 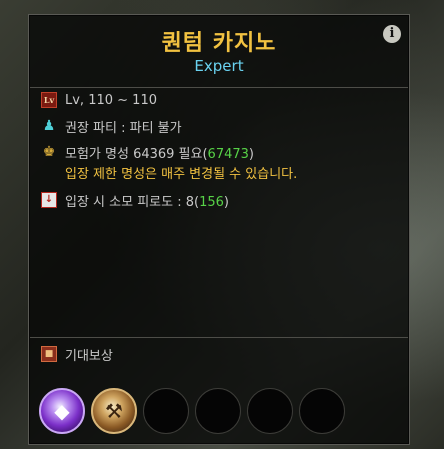 I want to click on fame-current-value: 67473, so click(x=228, y=154).